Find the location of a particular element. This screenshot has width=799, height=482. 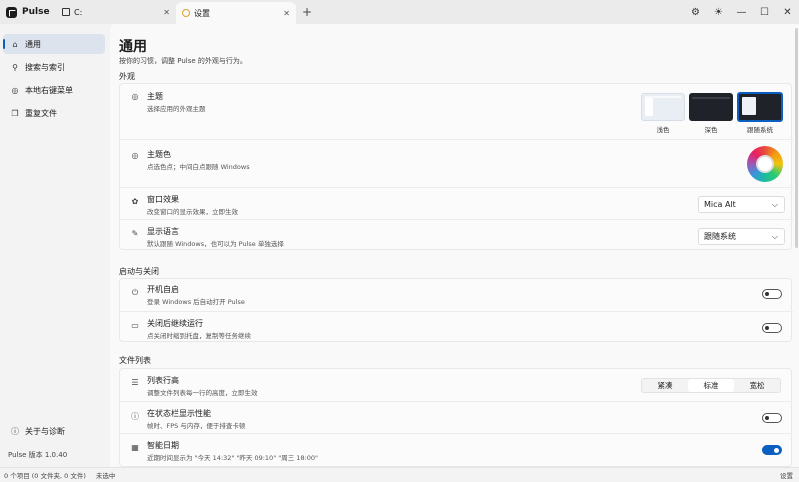

language-icon: ✎ is located at coordinates (135, 233).